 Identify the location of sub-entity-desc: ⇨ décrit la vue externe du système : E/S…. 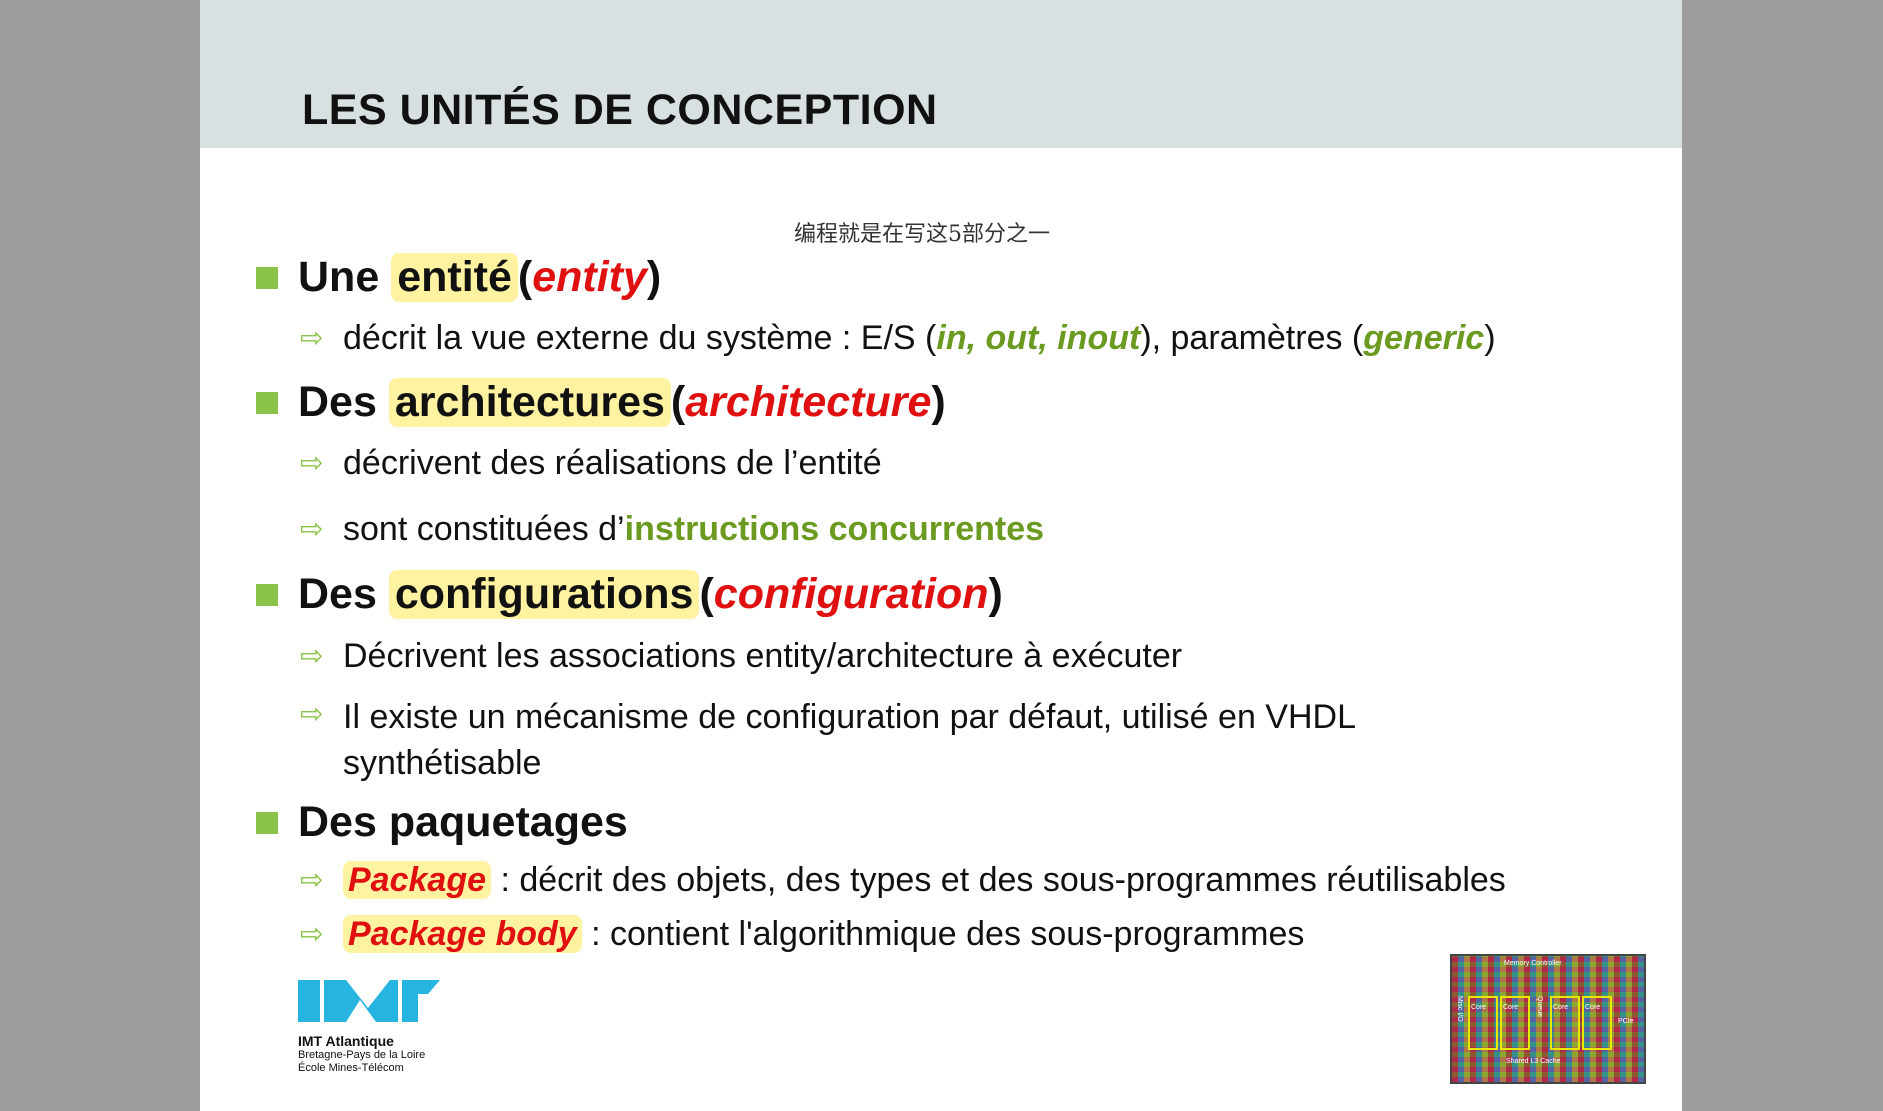
(898, 338).